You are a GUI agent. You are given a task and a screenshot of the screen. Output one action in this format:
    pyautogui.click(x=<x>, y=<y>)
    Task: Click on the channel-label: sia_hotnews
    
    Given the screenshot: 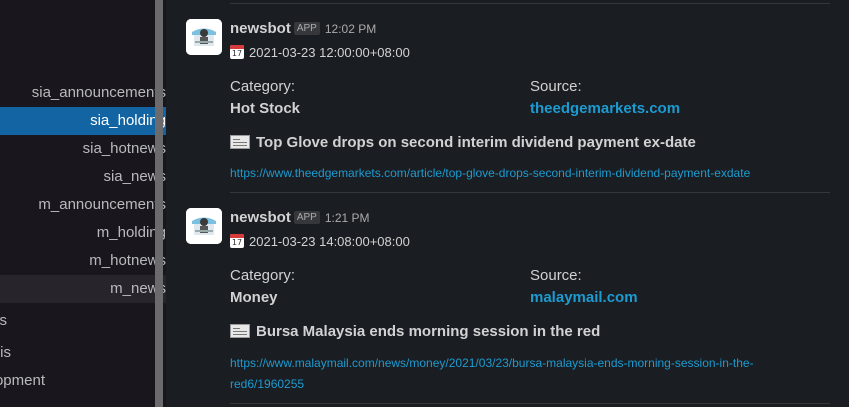 What is the action you would take?
    pyautogui.click(x=124, y=148)
    